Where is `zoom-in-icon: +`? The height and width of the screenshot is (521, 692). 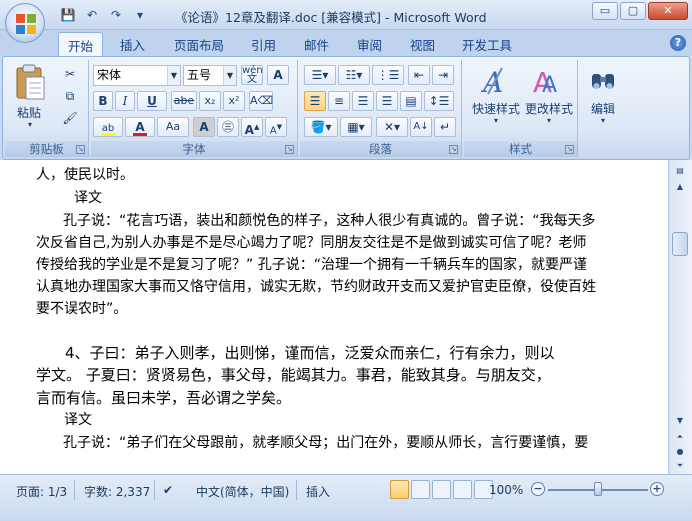 zoom-in-icon: + is located at coordinates (657, 489).